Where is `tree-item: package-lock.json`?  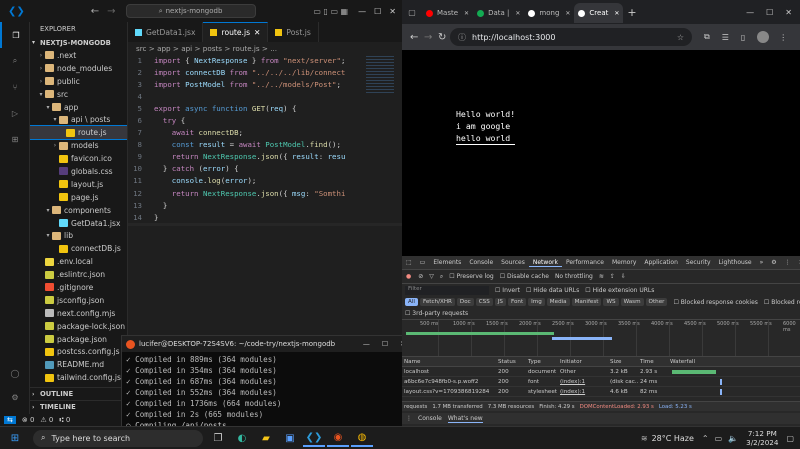
tree-item: package-lock.json is located at coordinates (78, 326).